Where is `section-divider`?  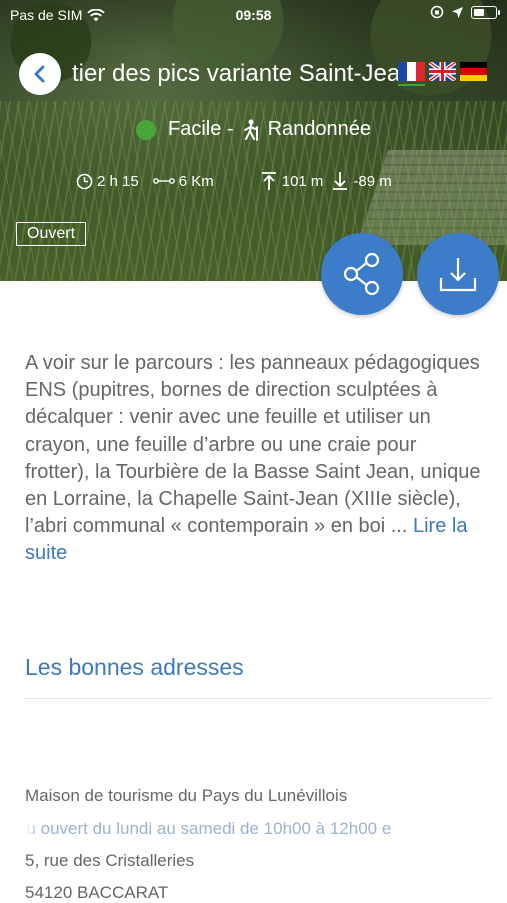 section-divider is located at coordinates (258, 698).